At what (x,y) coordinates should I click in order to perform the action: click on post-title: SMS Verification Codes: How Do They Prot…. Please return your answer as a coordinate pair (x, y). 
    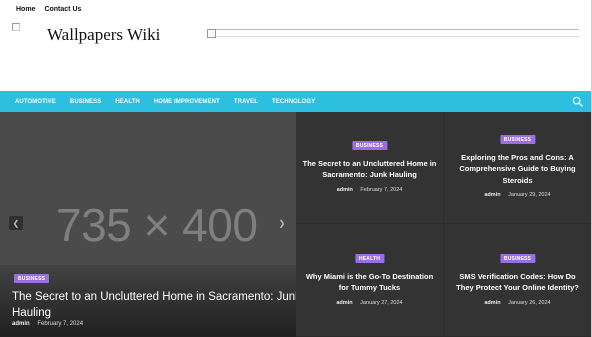
    Looking at the image, I should click on (517, 282).